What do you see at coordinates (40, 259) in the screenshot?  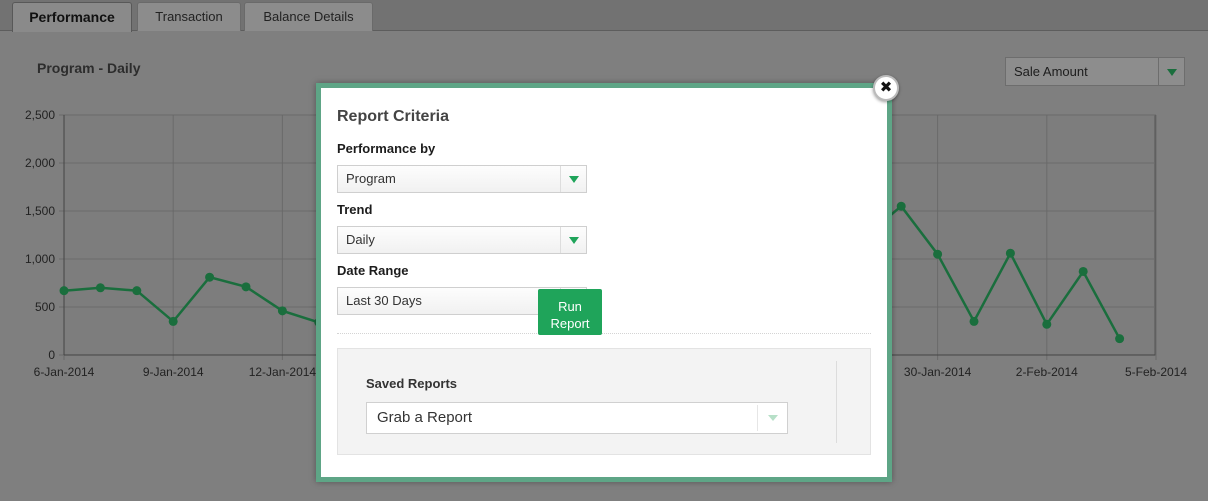 I see `y-tick-label: 1,000` at bounding box center [40, 259].